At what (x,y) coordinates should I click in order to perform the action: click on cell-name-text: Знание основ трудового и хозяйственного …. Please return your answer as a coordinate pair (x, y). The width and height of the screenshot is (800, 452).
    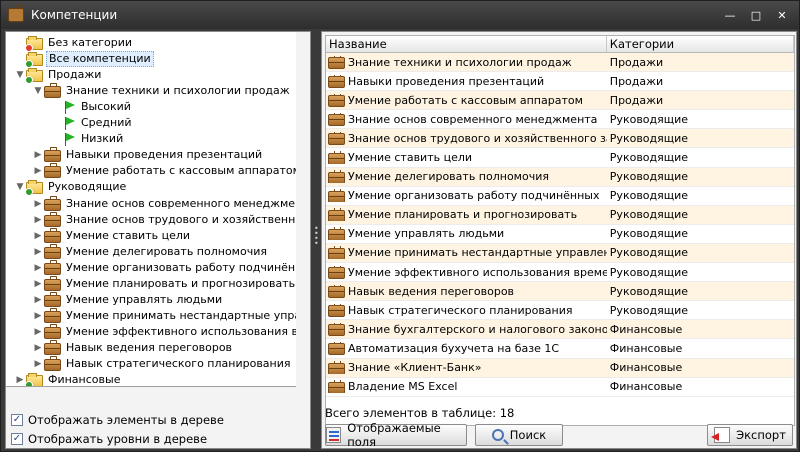
    Looking at the image, I should click on (477, 138).